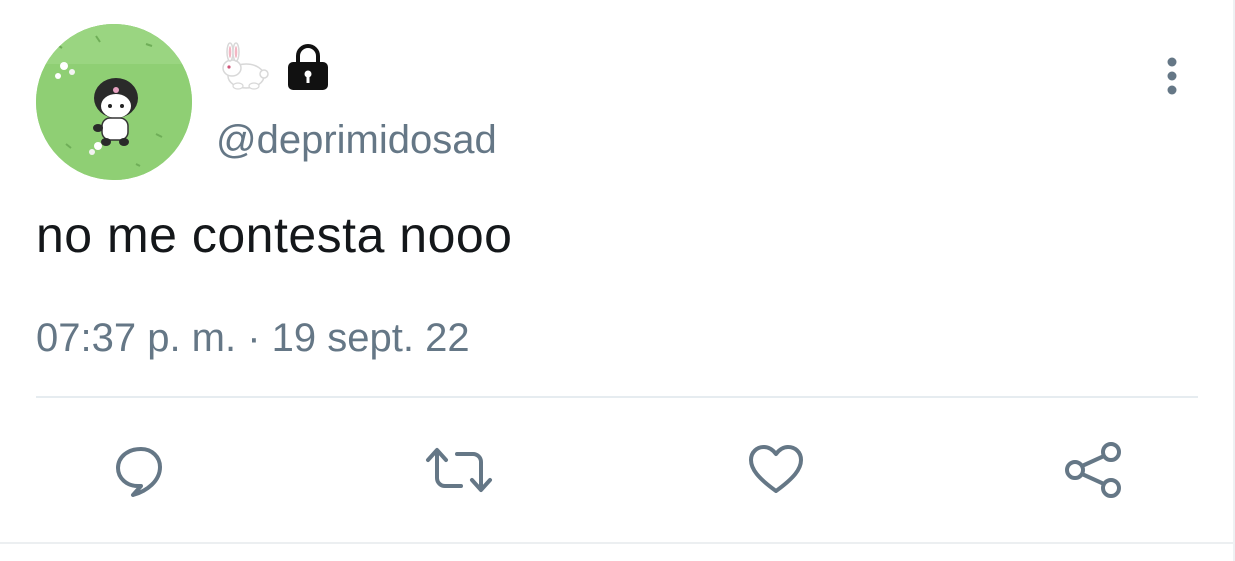 Image resolution: width=1235 pixels, height=561 pixels. I want to click on like-icon, so click(776, 469).